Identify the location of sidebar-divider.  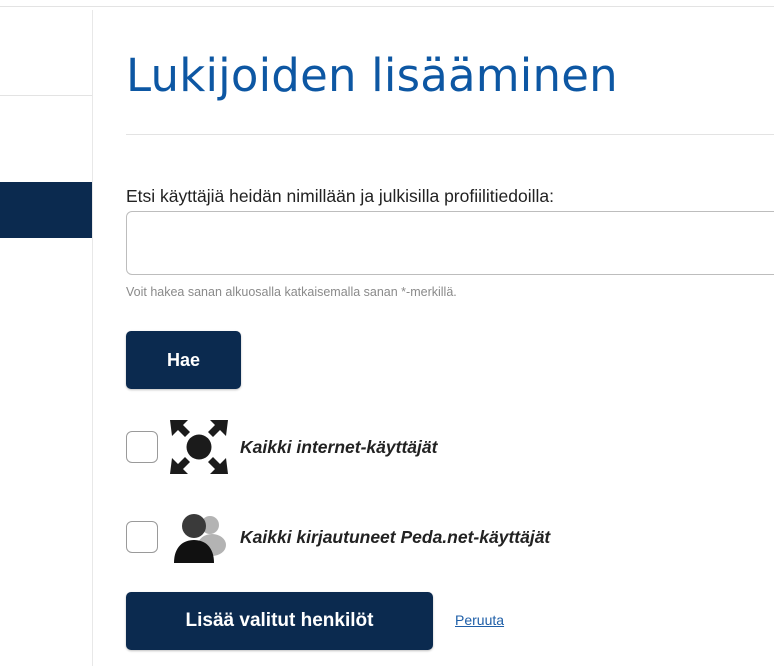
(46, 95).